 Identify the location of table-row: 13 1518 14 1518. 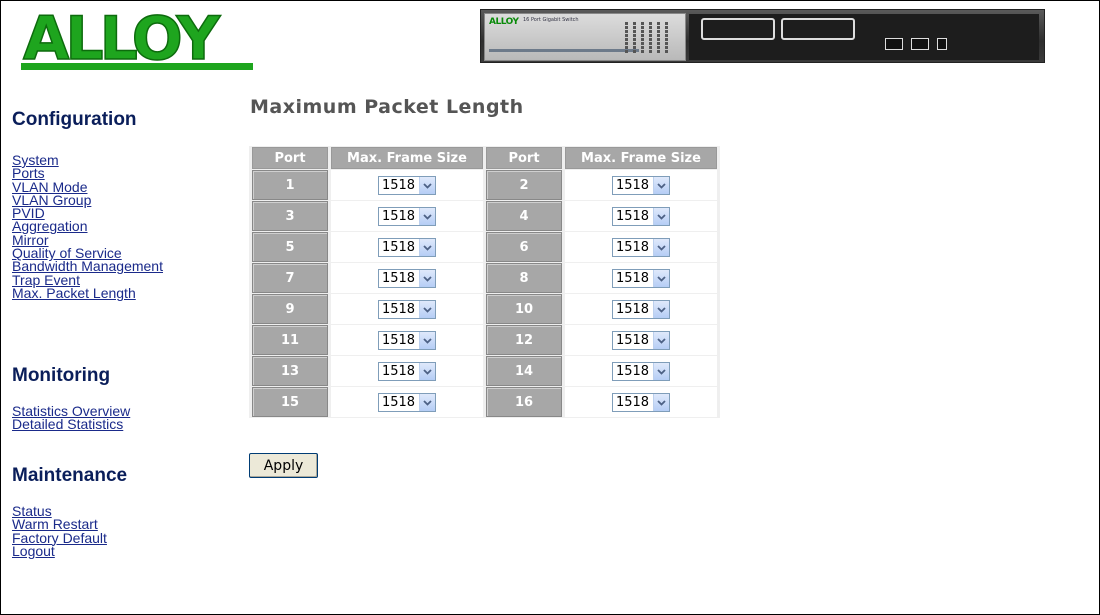
(484, 371).